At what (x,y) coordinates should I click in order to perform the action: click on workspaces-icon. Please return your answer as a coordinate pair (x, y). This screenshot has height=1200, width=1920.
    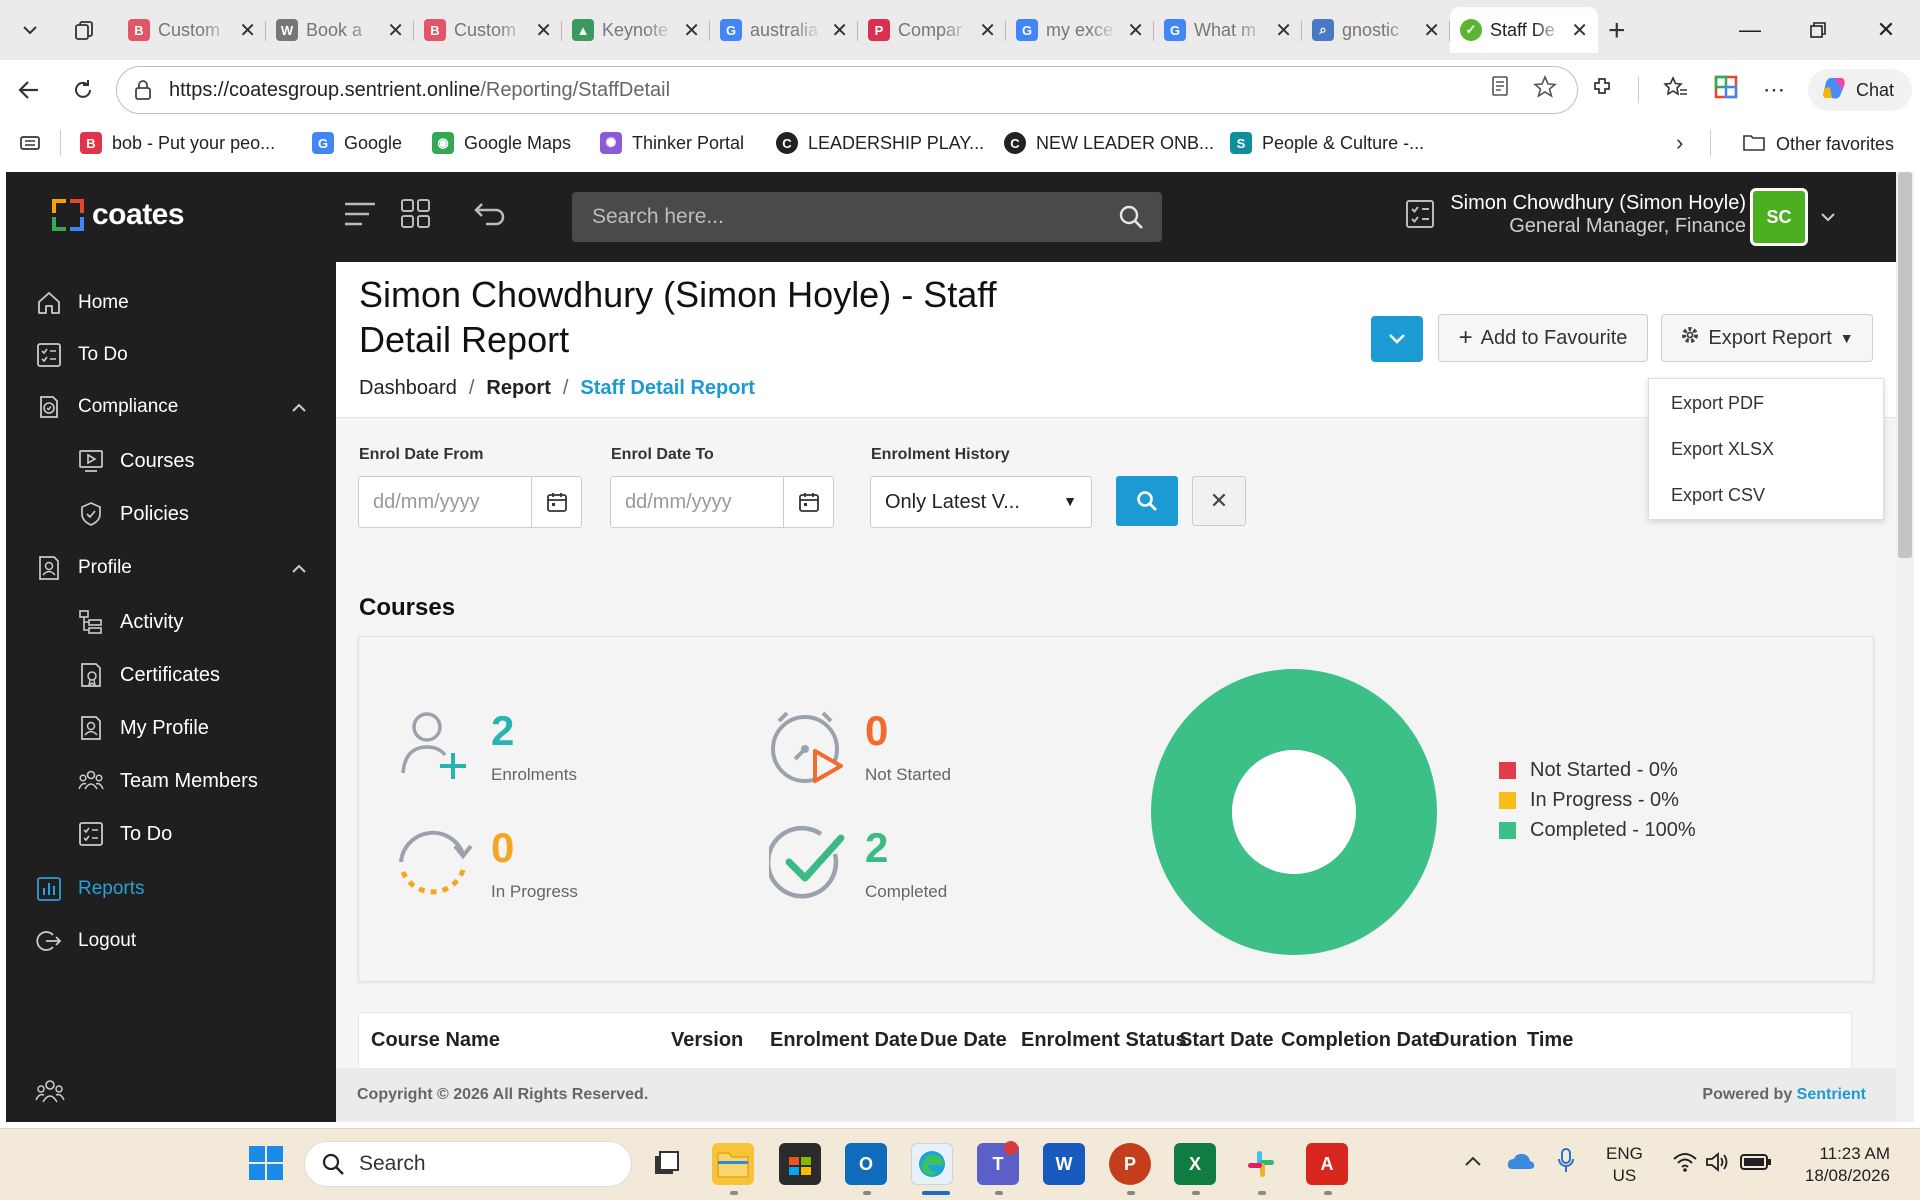
    Looking at the image, I should click on (84, 30).